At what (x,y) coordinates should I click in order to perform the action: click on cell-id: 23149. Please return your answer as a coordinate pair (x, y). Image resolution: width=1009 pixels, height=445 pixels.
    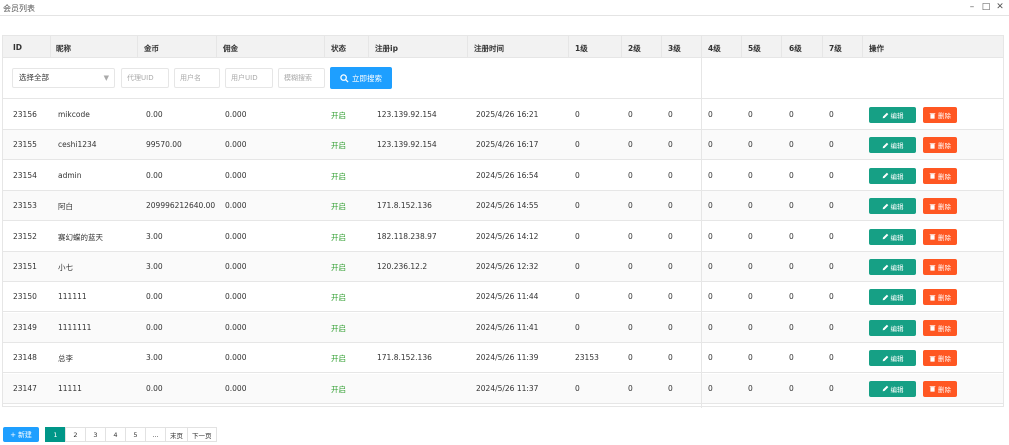
    Looking at the image, I should click on (25, 327).